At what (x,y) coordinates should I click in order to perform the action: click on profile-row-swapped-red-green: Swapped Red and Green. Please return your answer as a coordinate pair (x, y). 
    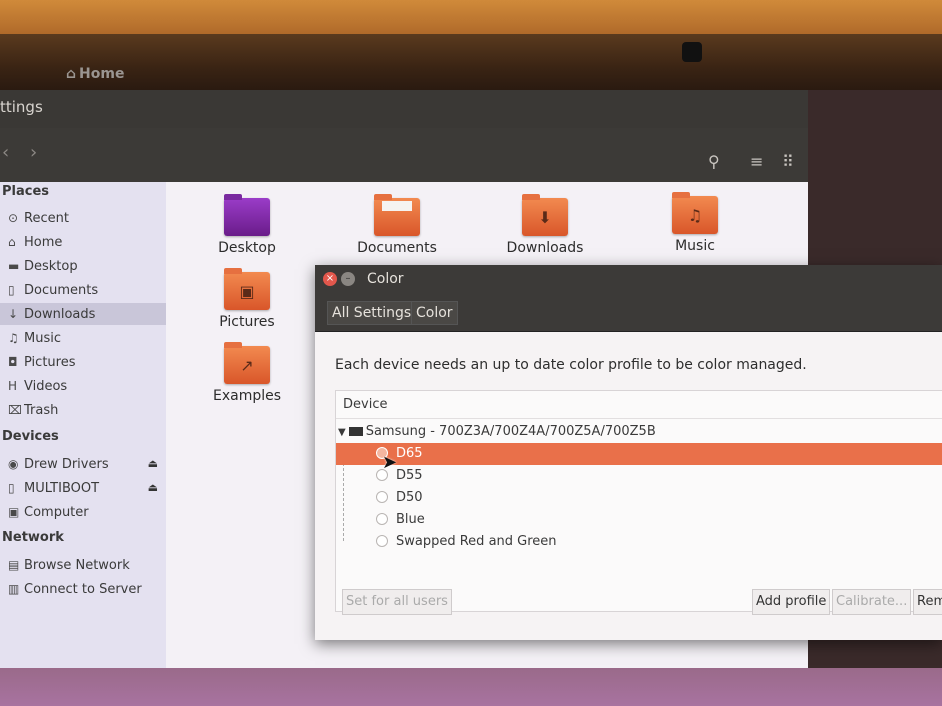
    Looking at the image, I should click on (639, 542).